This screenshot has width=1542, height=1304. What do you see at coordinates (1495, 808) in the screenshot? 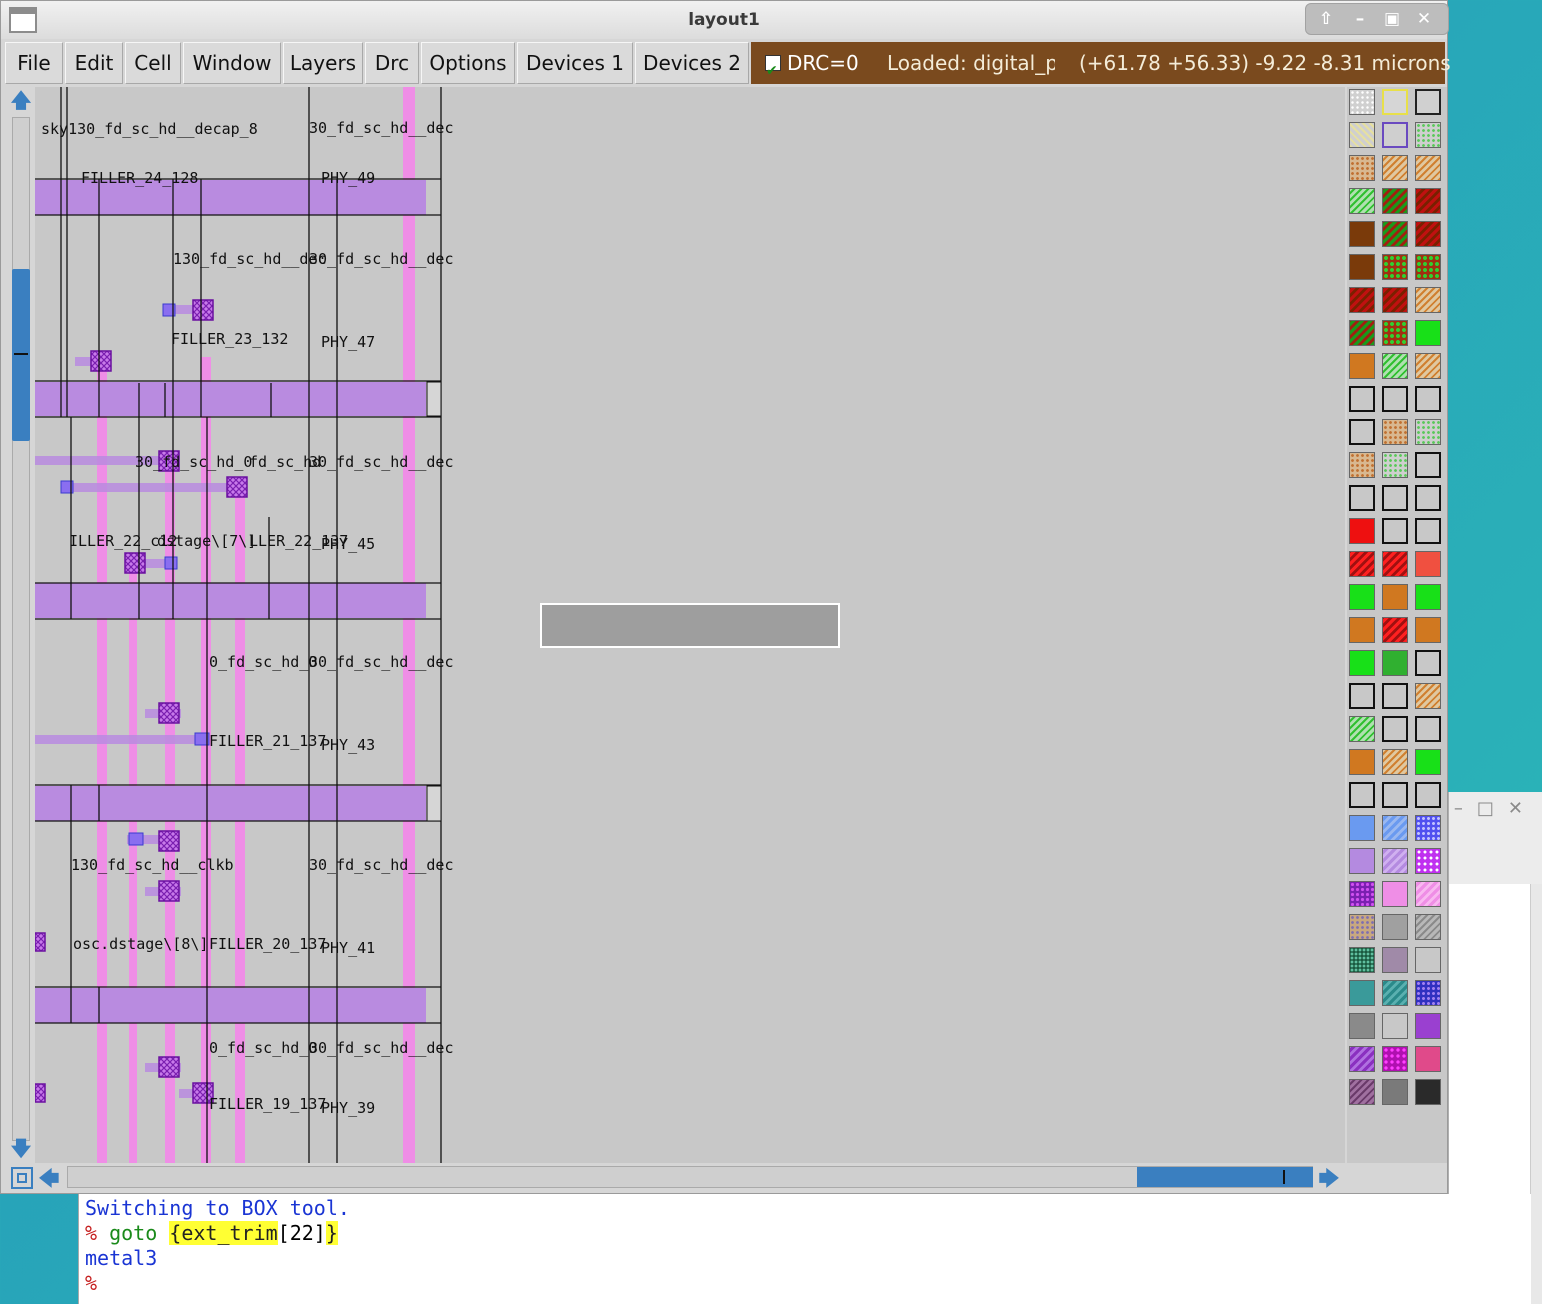
I see `background-window-controls: –□✕` at bounding box center [1495, 808].